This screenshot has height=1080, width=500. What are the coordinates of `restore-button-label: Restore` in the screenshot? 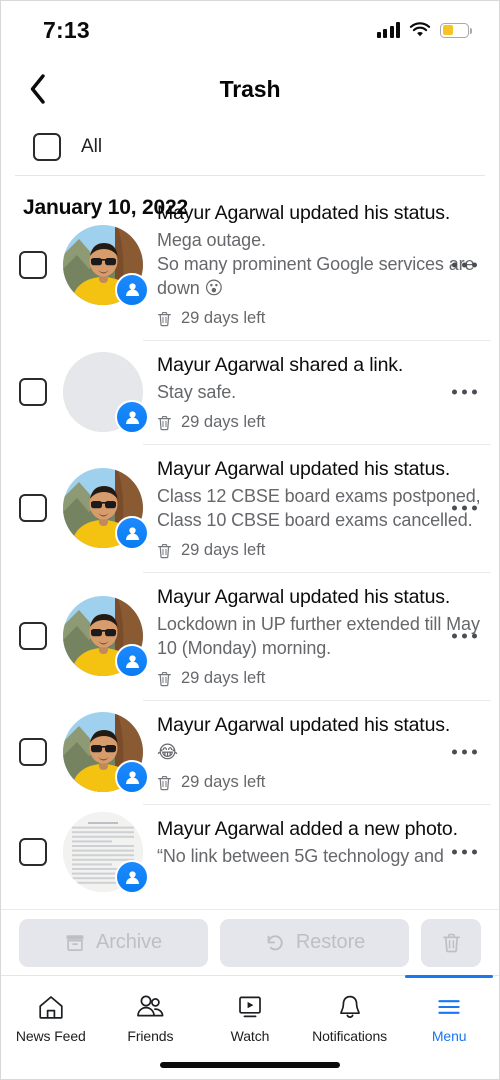 It's located at (330, 942).